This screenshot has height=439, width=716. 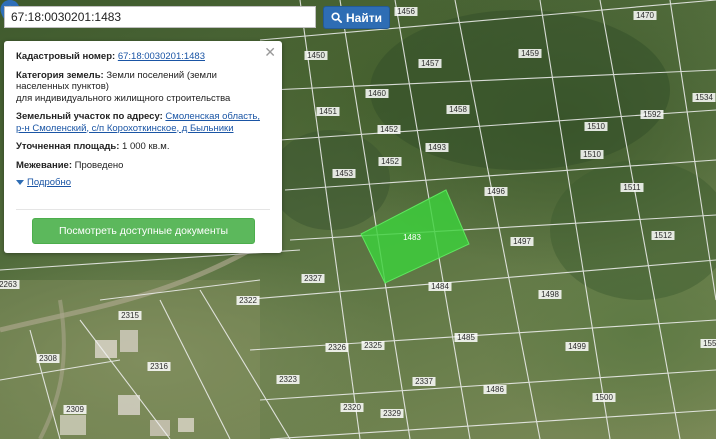 What do you see at coordinates (328, 111) in the screenshot?
I see `plot-number-label: 1451` at bounding box center [328, 111].